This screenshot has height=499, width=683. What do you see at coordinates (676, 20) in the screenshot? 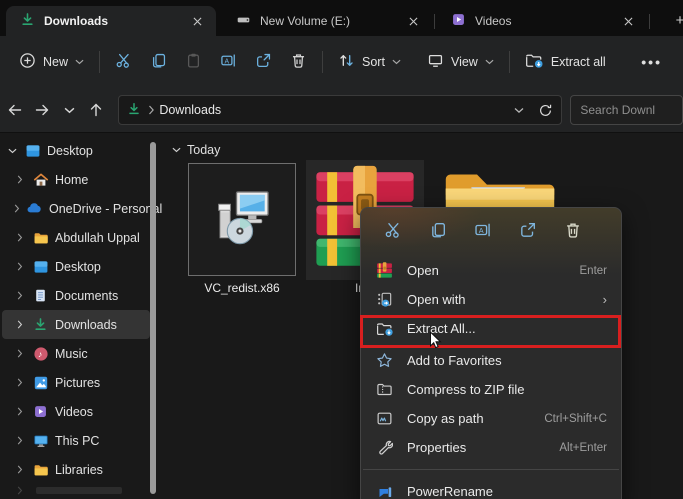
I see `new-tab-button: +` at bounding box center [676, 20].